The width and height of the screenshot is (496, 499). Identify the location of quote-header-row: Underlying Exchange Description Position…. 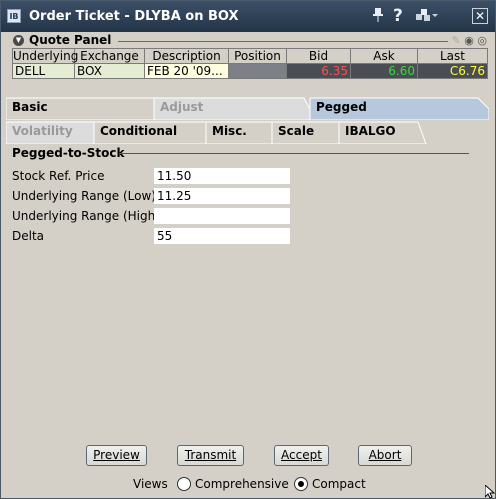
(250, 56).